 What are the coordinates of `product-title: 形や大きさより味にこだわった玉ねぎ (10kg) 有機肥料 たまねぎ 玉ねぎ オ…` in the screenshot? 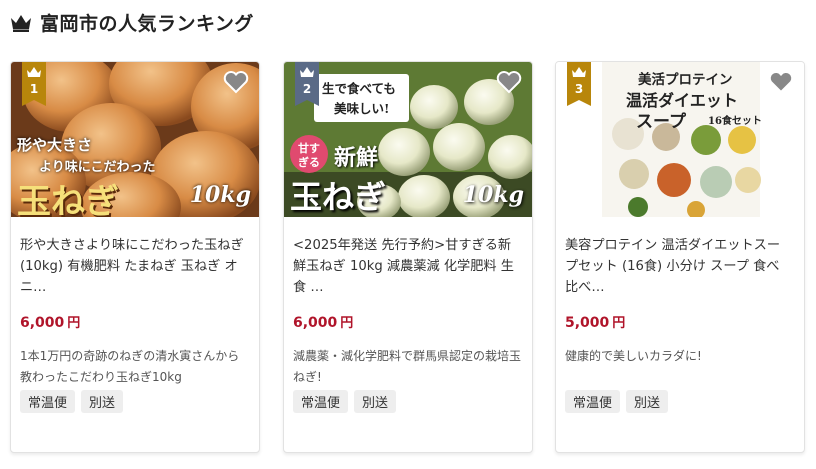 It's located at (133, 266).